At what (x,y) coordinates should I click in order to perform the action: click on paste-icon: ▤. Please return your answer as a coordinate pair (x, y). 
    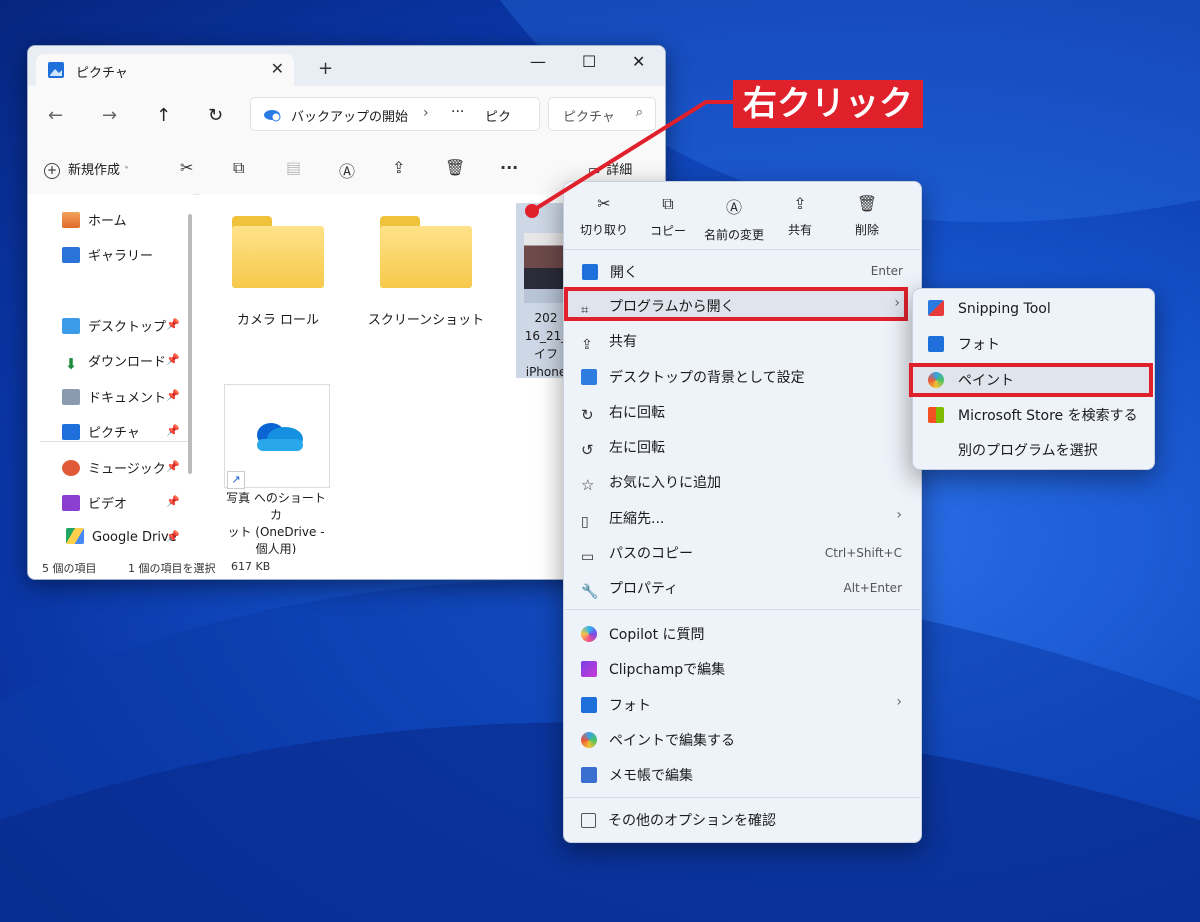
    Looking at the image, I should click on (293, 167).